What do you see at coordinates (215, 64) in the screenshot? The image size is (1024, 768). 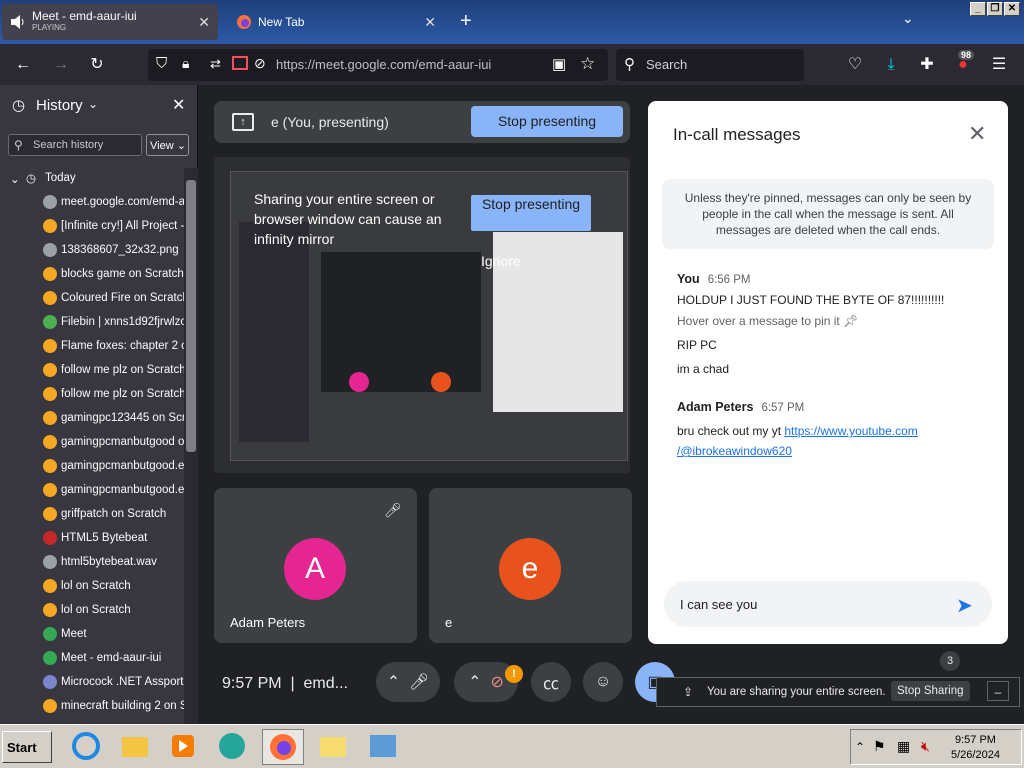 I see `permissions-icon: ⇄` at bounding box center [215, 64].